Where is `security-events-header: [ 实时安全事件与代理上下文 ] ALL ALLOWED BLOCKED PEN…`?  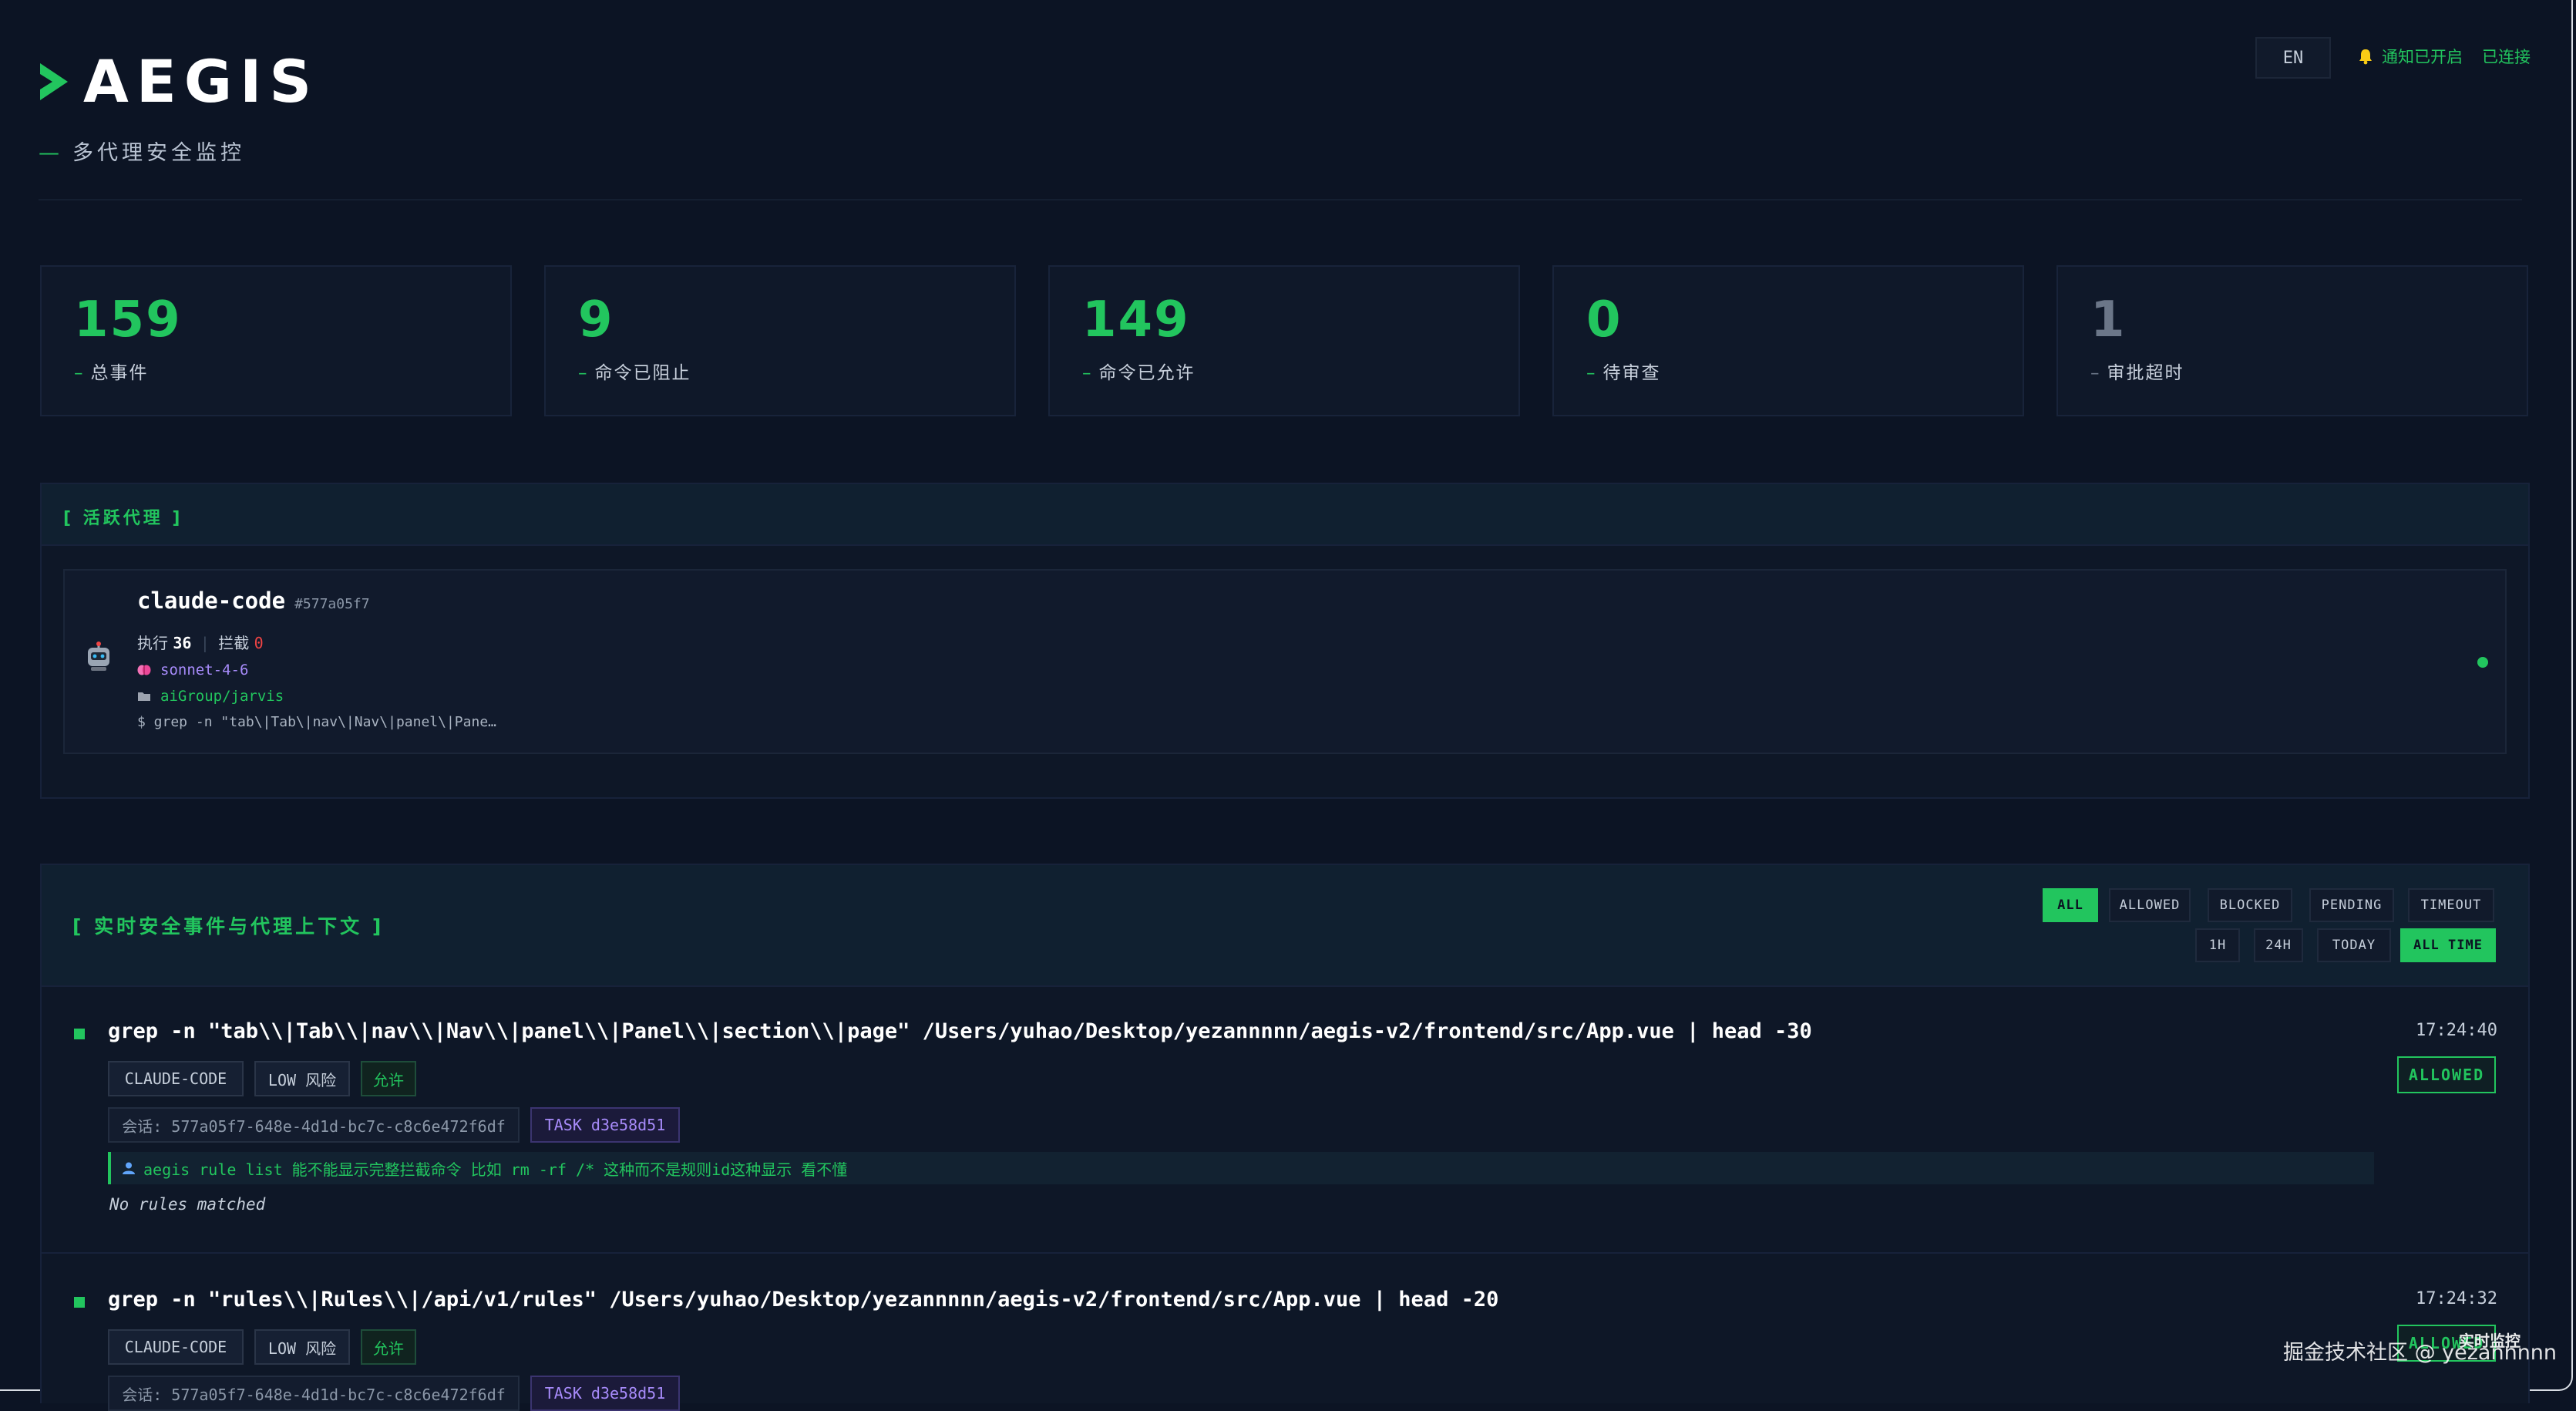 security-events-header: [ 实时安全事件与代理上下文 ] ALL ALLOWED BLOCKED PEN… is located at coordinates (1285, 926).